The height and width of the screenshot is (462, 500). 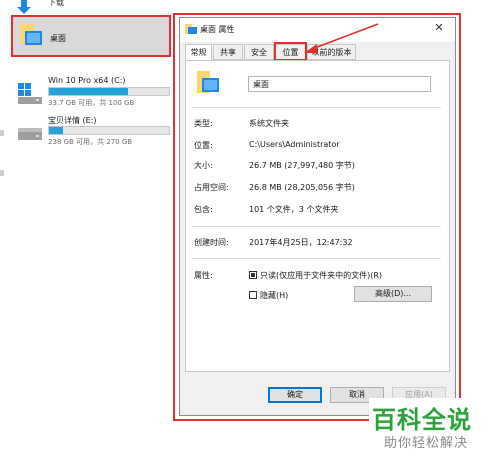 I want to click on tab-general: 常规, so click(x=198, y=52).